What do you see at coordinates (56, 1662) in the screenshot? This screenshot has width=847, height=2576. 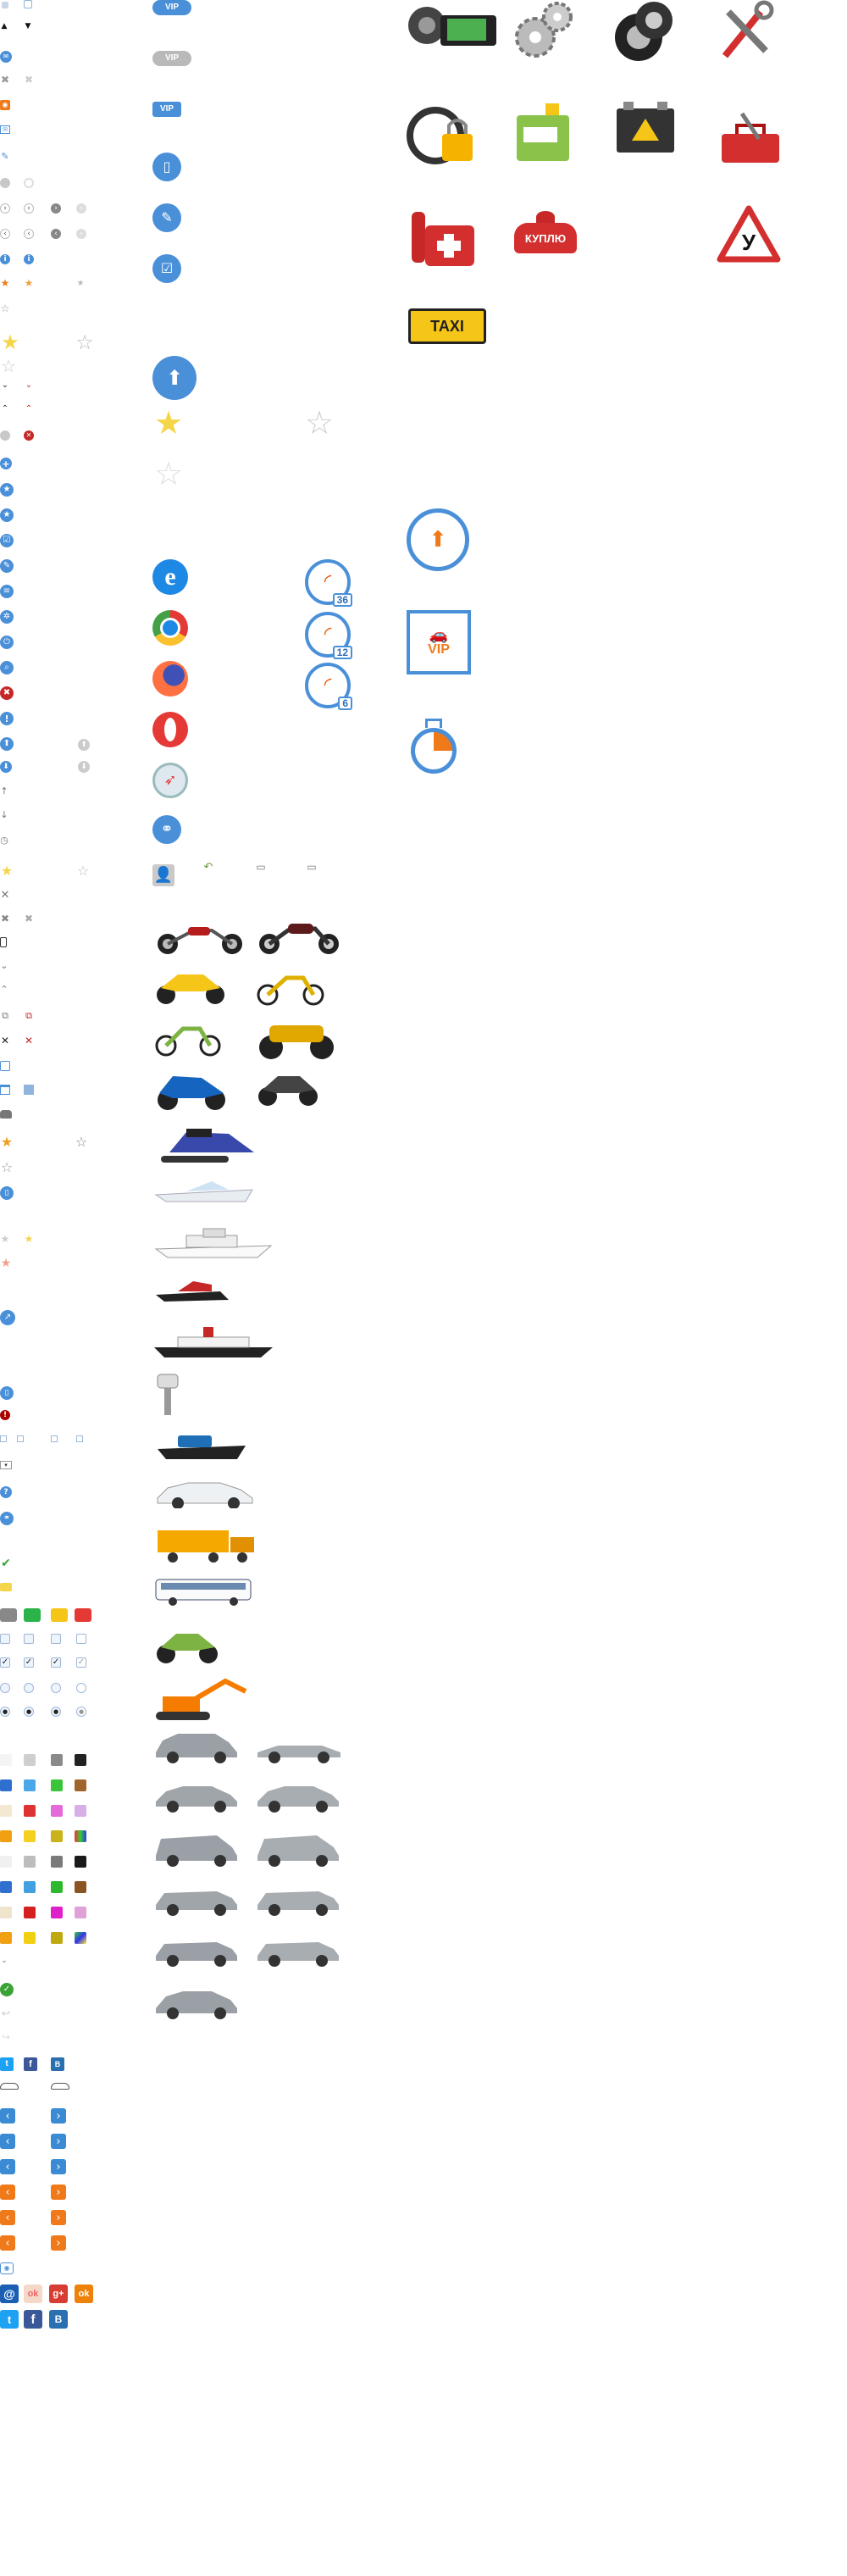 I see `checkbox-checked-3: ✓` at bounding box center [56, 1662].